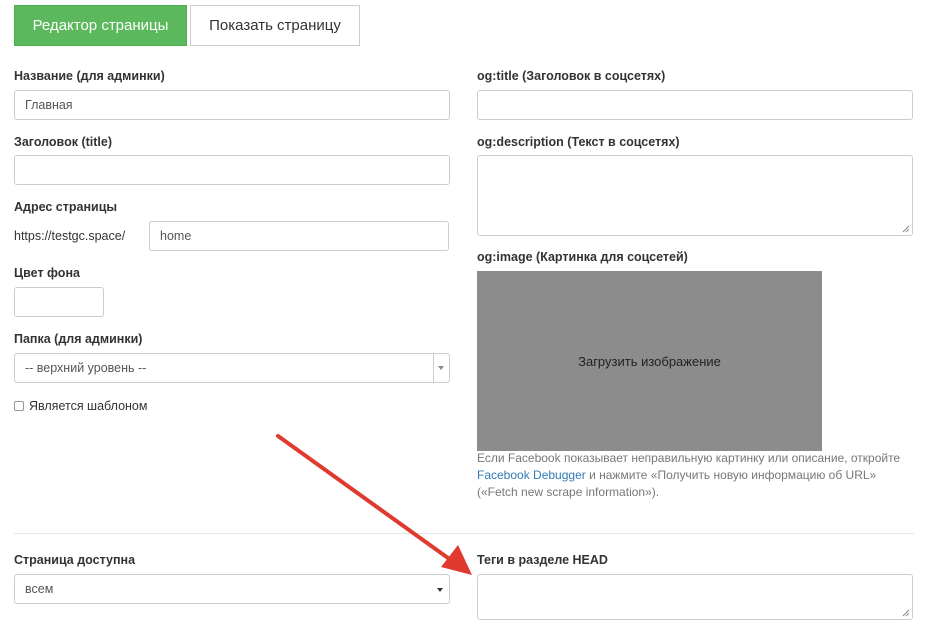  What do you see at coordinates (89, 76) in the screenshot?
I see `name-label: Название (для админки)` at bounding box center [89, 76].